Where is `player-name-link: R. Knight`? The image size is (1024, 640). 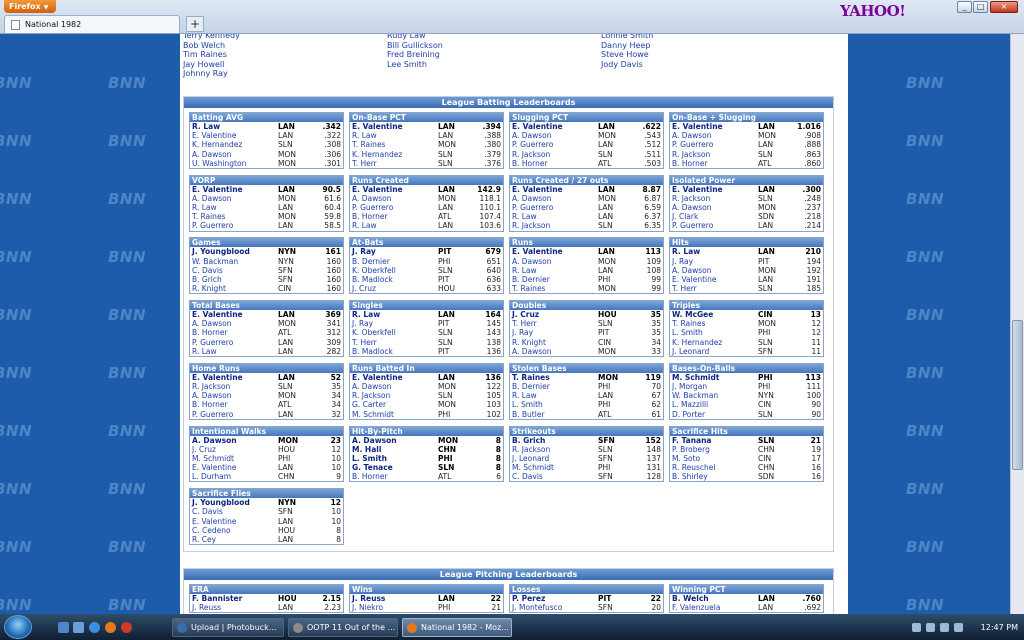 player-name-link: R. Knight is located at coordinates (529, 342).